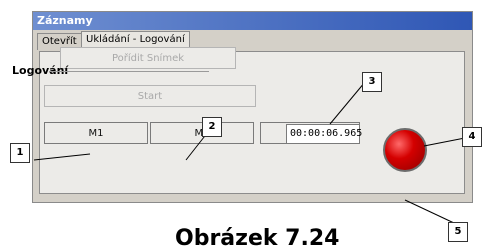 The width and height of the screenshot is (504, 251). I want to click on logging-timer: 00:00:06.965, so click(324, 134).